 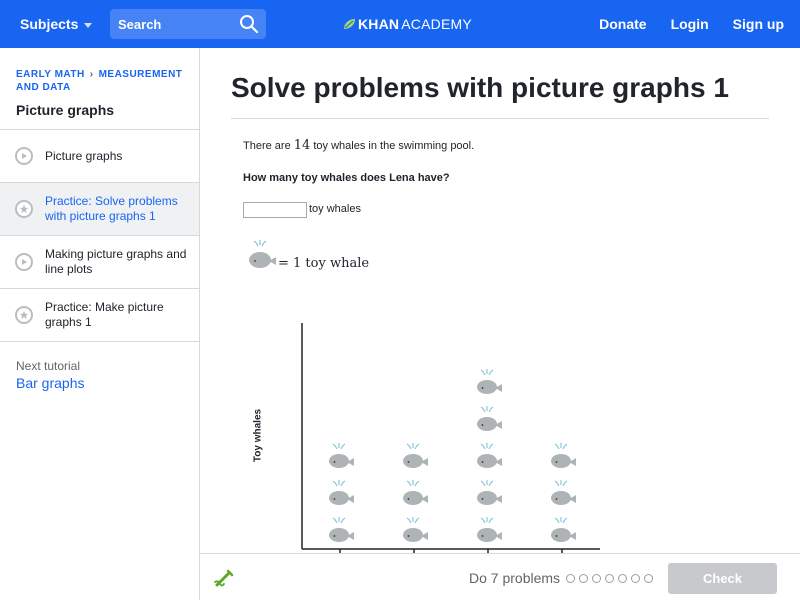 What do you see at coordinates (758, 24) in the screenshot?
I see `signup-link: Sign up` at bounding box center [758, 24].